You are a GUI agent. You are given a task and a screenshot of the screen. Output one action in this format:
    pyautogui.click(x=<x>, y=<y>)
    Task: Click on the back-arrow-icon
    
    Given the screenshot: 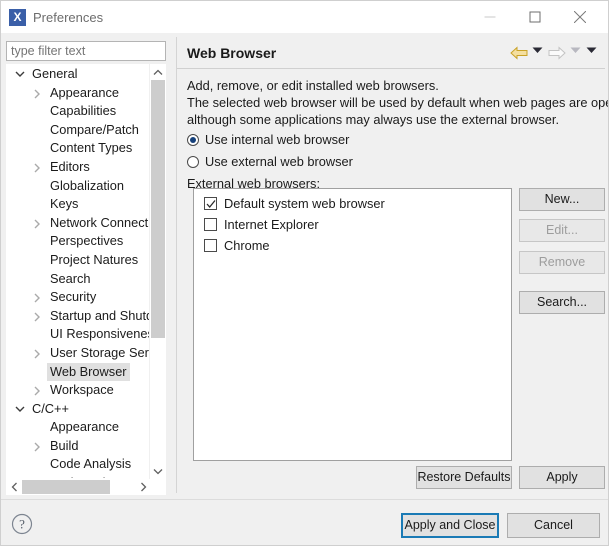 What is the action you would take?
    pyautogui.click(x=520, y=53)
    